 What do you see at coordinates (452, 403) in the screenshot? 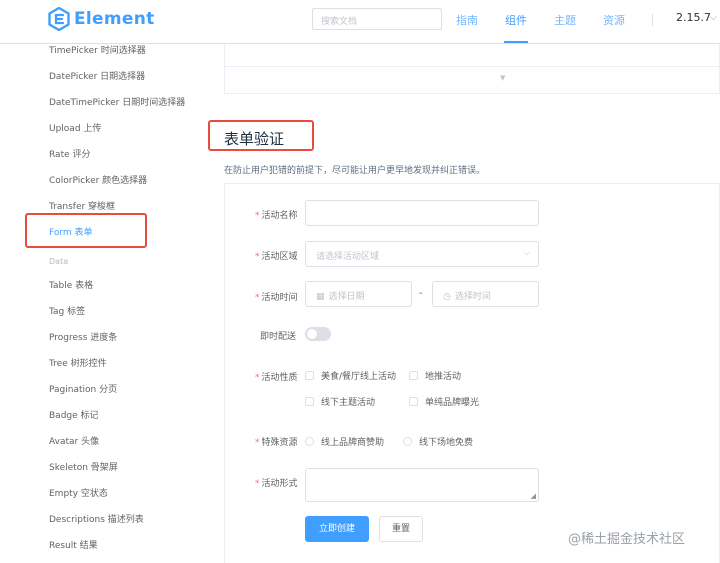
I see `checkbox-label: 单纯品牌曝光` at bounding box center [452, 403].